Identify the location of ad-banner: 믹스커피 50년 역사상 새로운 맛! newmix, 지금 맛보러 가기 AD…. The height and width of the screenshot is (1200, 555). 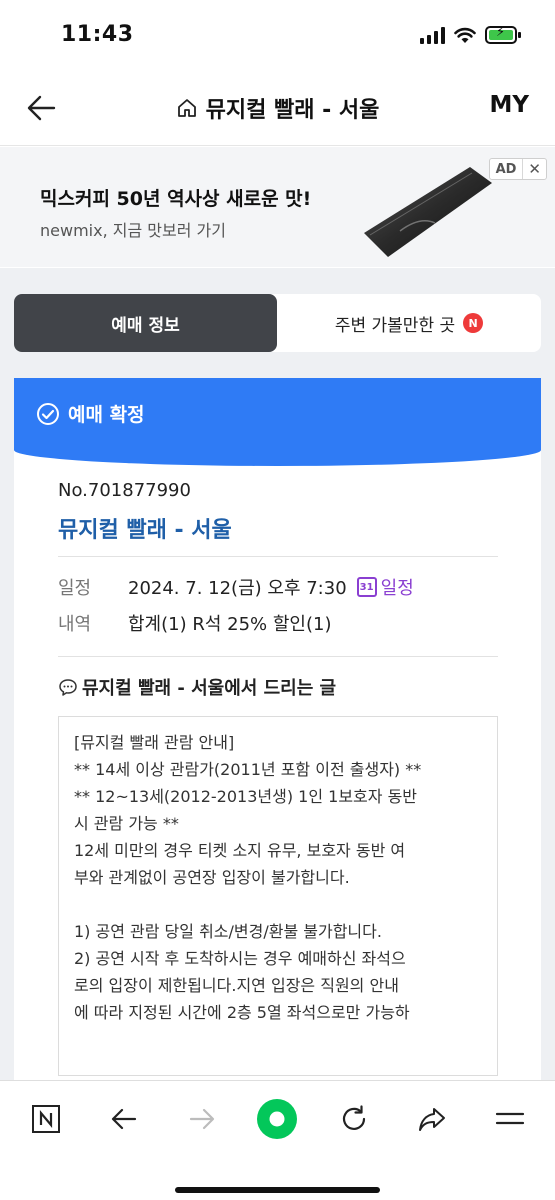
(277, 207).